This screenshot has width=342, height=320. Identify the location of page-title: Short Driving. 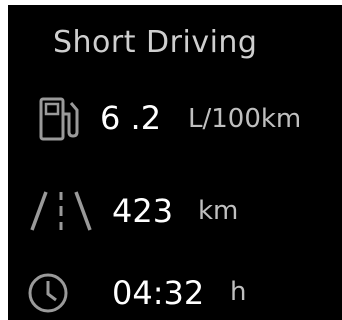
(155, 42).